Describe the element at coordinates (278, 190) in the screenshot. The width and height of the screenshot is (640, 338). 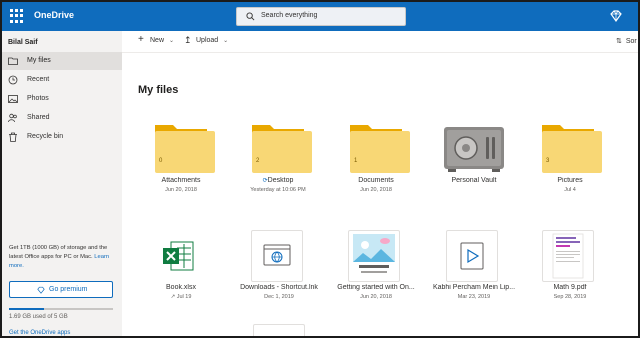
I see `folder-date: Yesterday at 10:06 PM` at that location.